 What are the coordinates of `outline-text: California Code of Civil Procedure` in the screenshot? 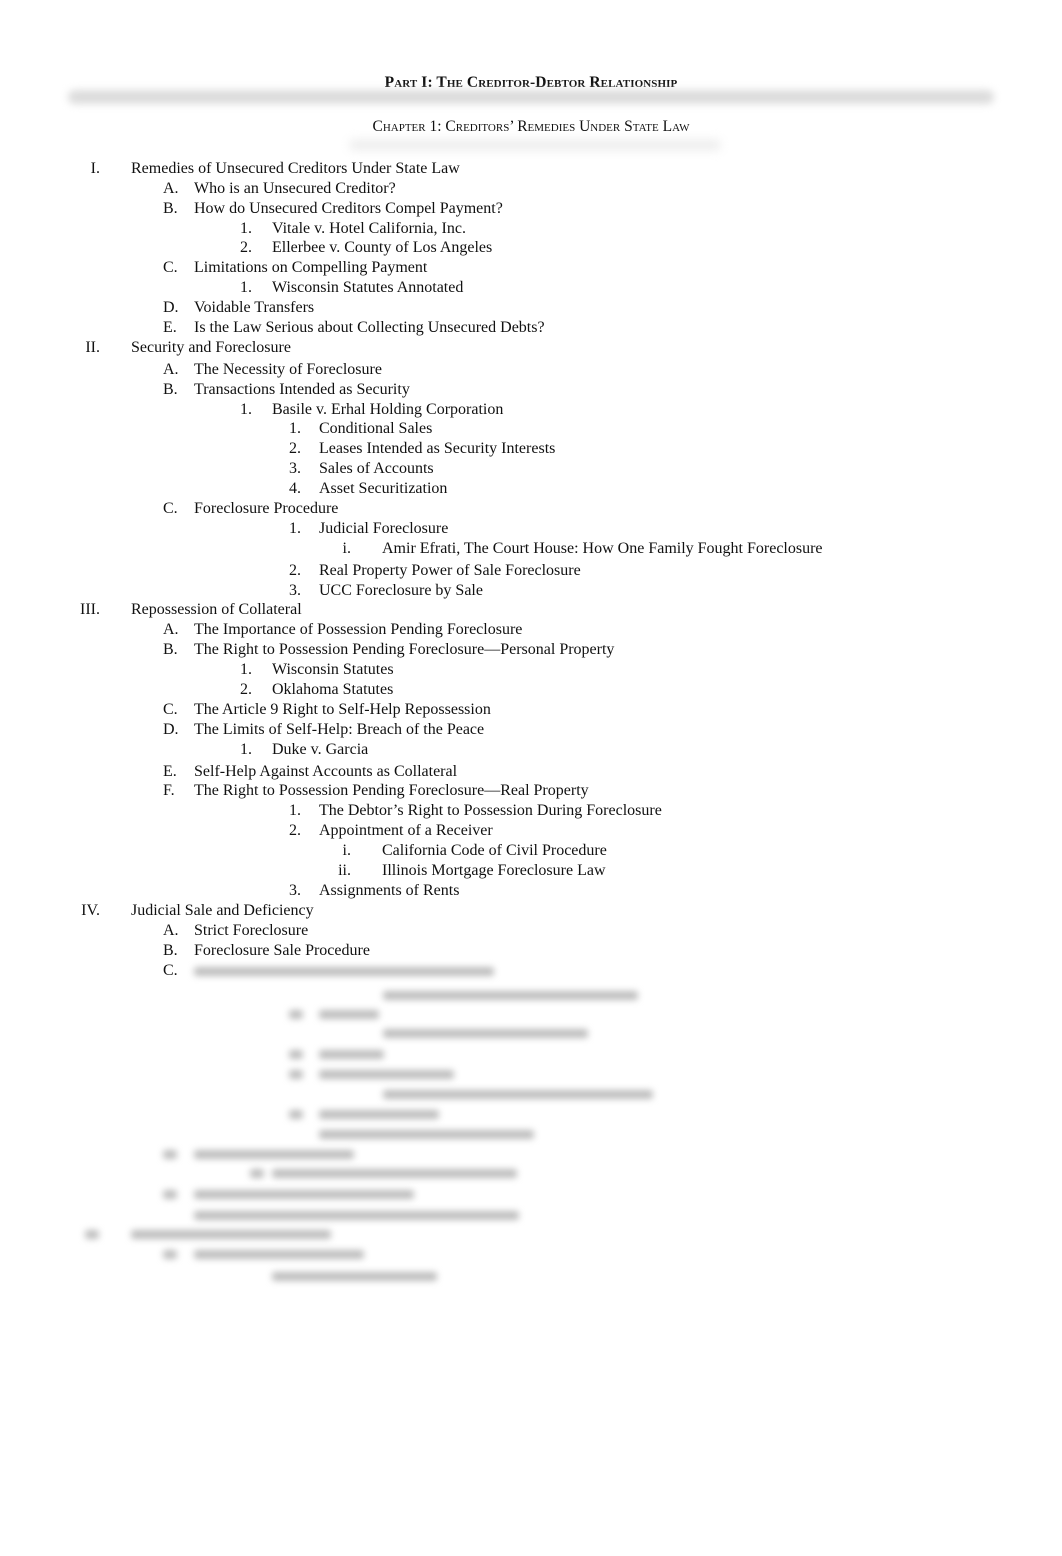 It's located at (494, 850).